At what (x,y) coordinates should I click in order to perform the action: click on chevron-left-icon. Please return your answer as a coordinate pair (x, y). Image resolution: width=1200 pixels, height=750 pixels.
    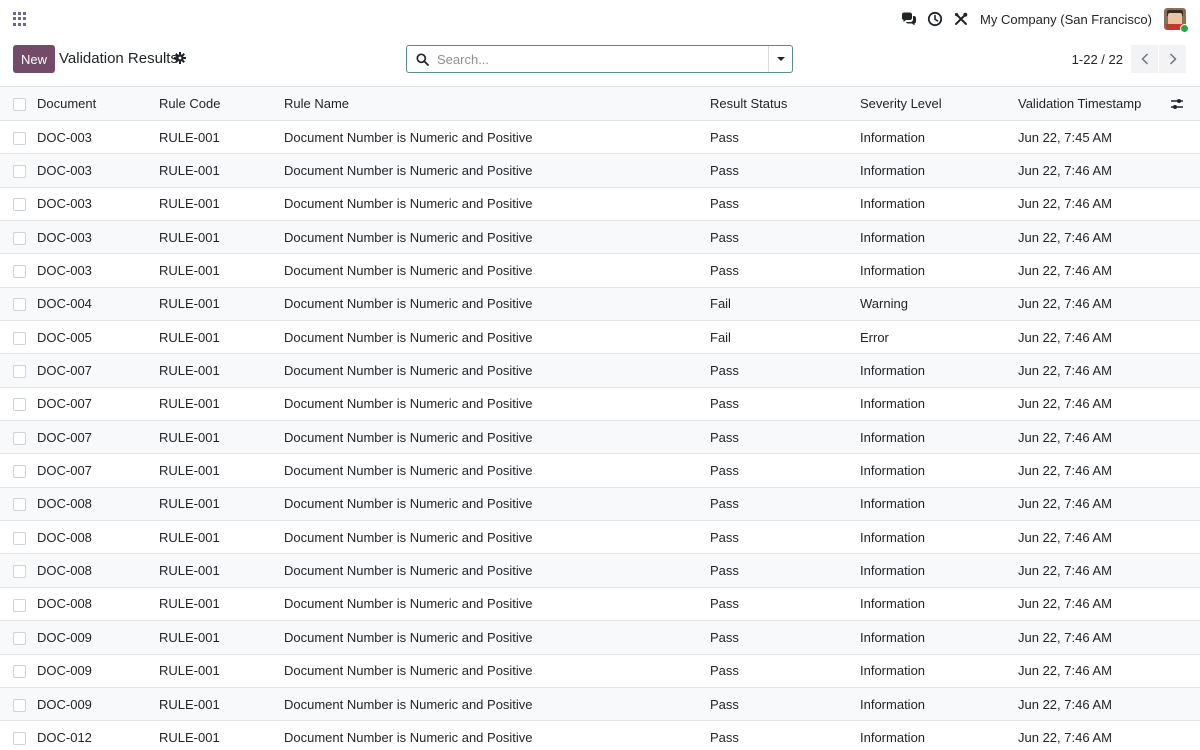
    Looking at the image, I should click on (1144, 59).